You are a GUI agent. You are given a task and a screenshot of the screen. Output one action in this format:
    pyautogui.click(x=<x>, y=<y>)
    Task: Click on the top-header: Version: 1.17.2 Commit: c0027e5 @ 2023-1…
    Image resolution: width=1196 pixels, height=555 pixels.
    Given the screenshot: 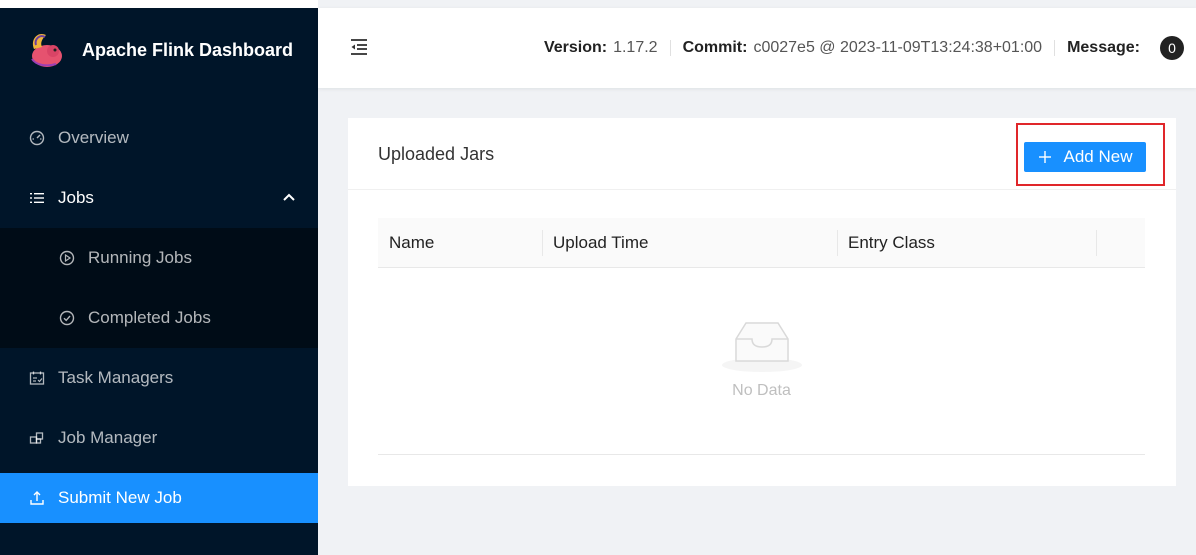 What is the action you would take?
    pyautogui.click(x=757, y=48)
    